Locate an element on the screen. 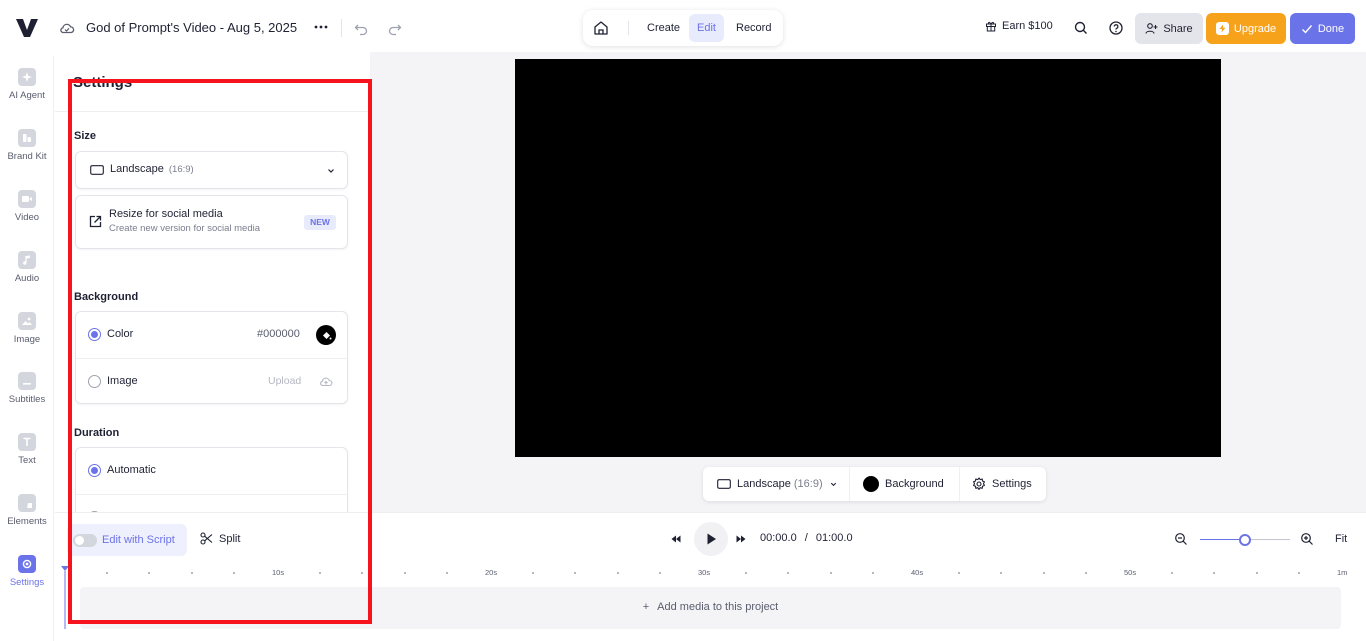  brand-kit-icon is located at coordinates (27, 138).